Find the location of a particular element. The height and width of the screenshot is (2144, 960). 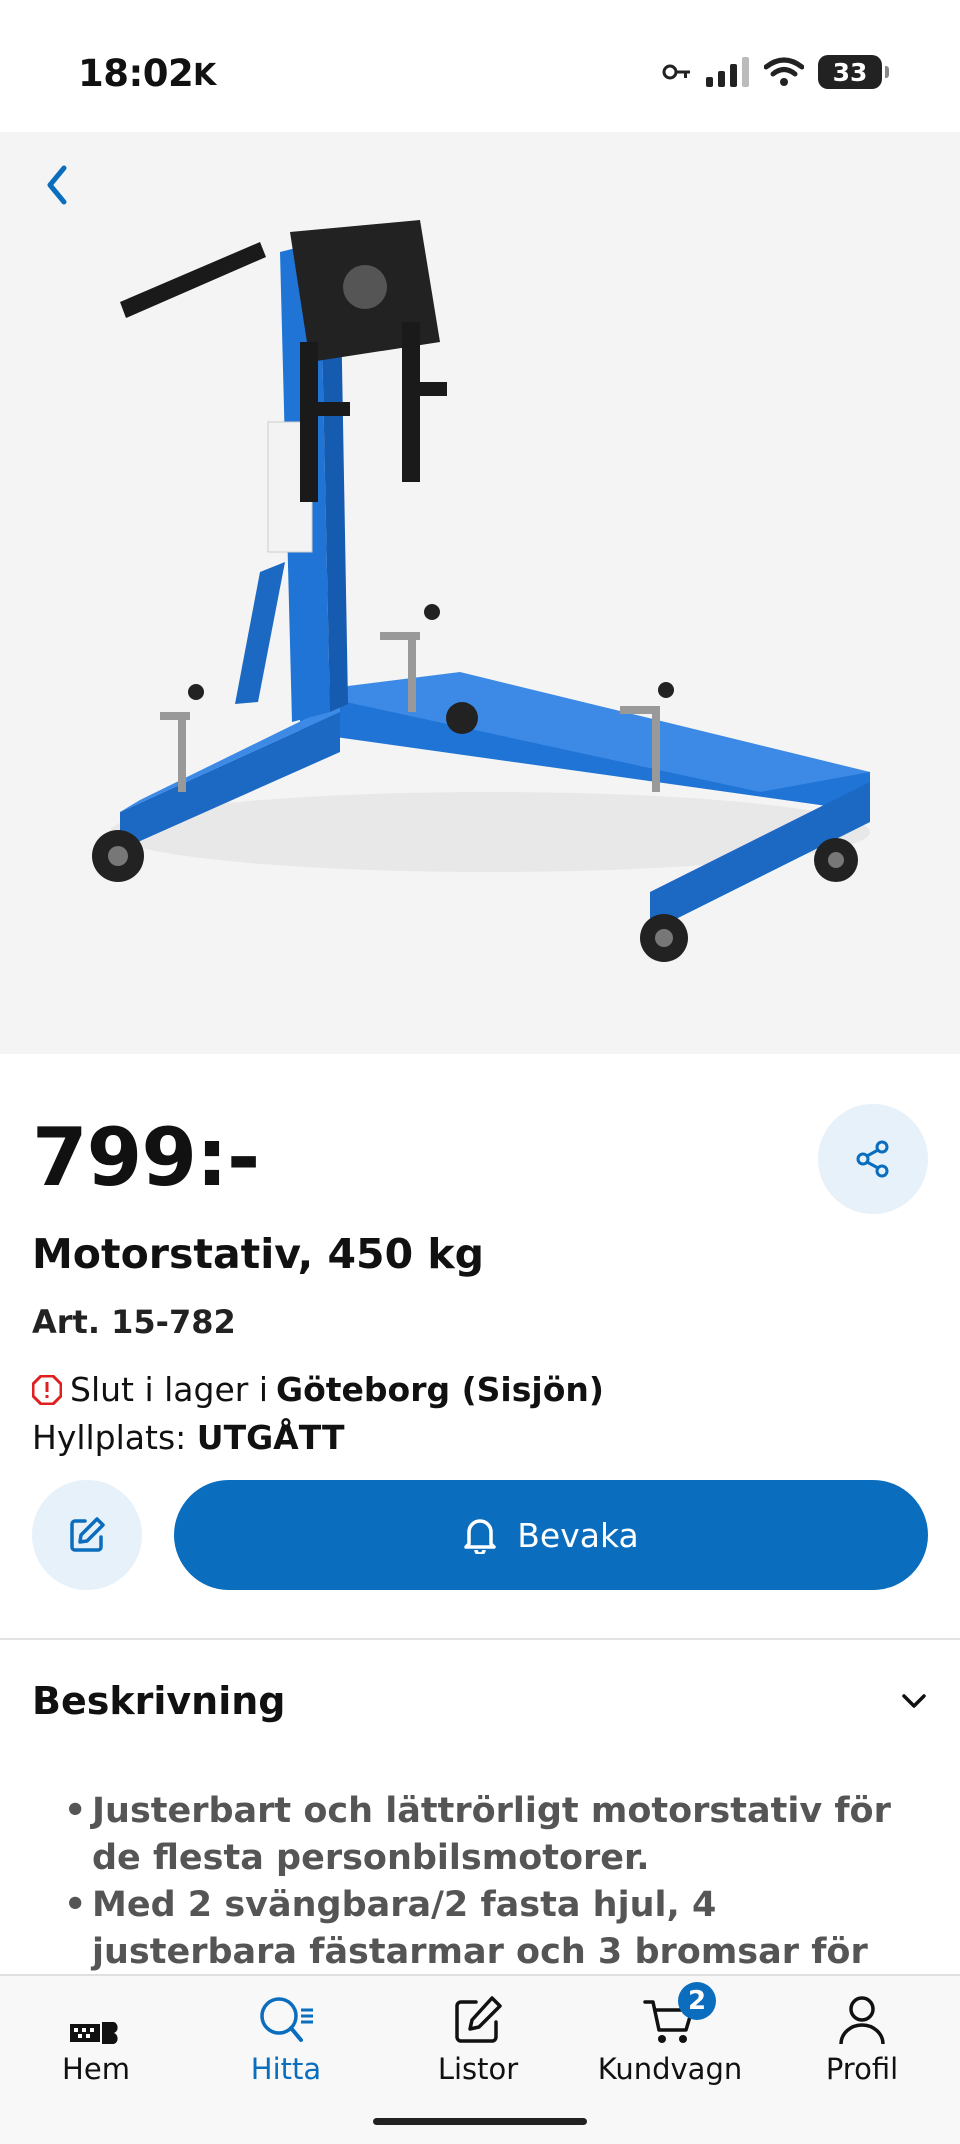

description-accordion: Beskrivning is located at coordinates (480, 1701).